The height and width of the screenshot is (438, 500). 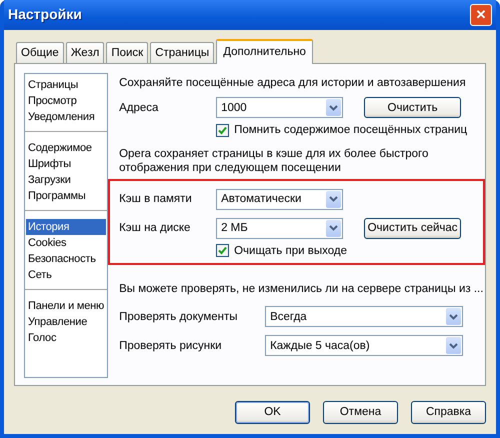 What do you see at coordinates (360, 412) in the screenshot?
I see `dialog-button: Отмена` at bounding box center [360, 412].